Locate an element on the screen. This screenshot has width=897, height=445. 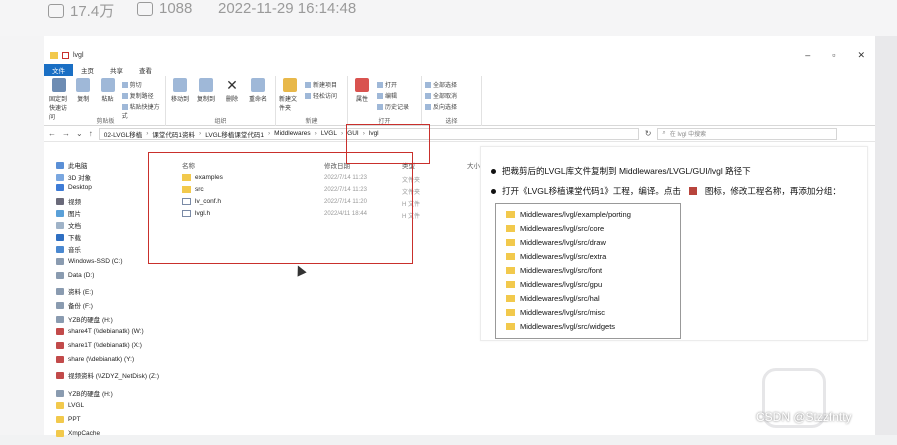
select-none-button: 全部取消 is located at coordinates (441, 95).